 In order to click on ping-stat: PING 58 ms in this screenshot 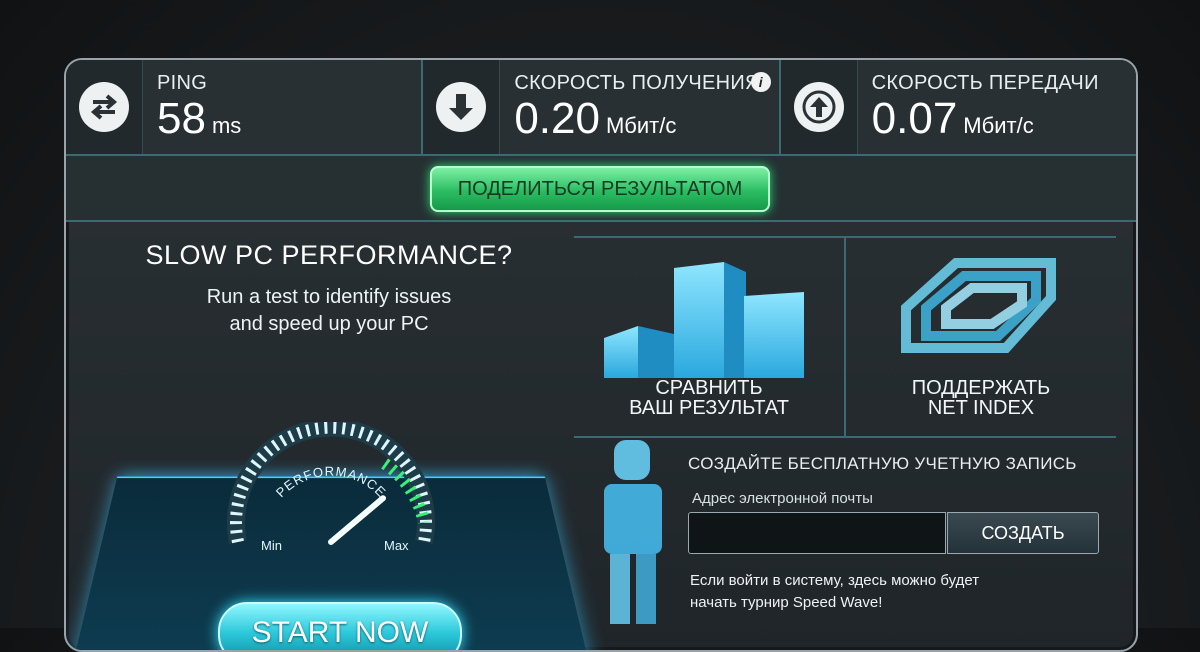, I will do `click(245, 107)`.